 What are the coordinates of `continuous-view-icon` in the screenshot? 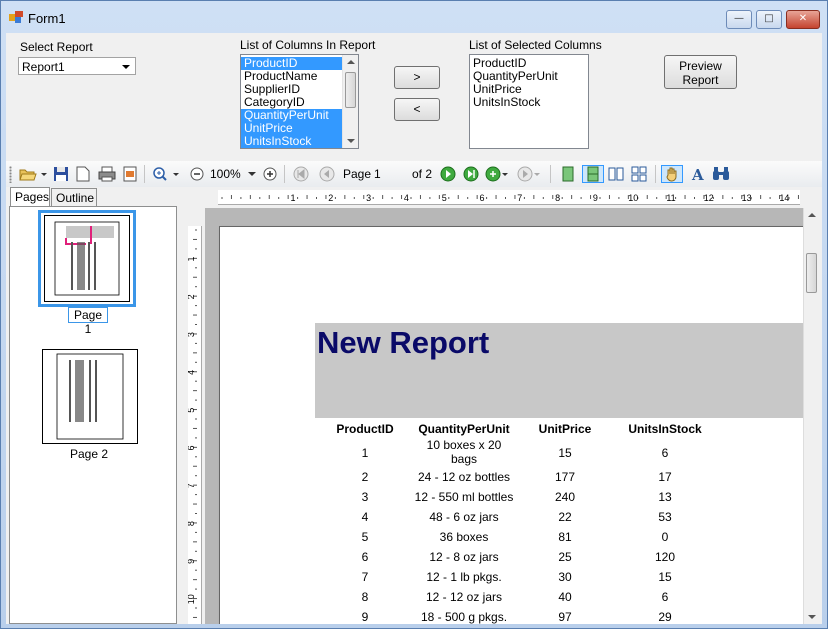 It's located at (593, 174).